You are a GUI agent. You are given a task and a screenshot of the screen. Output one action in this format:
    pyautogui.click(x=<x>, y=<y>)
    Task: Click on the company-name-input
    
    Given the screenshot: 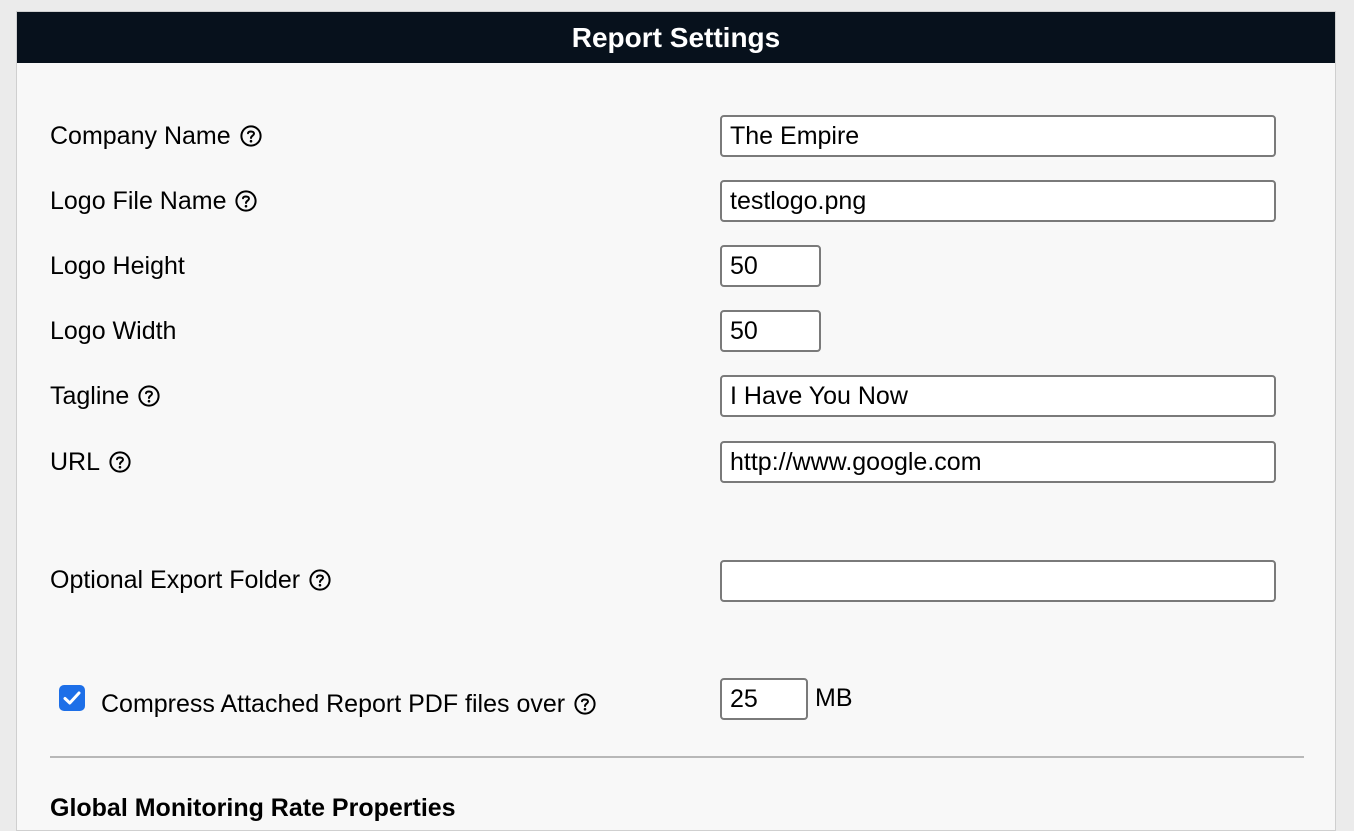 What is the action you would take?
    pyautogui.click(x=998, y=136)
    